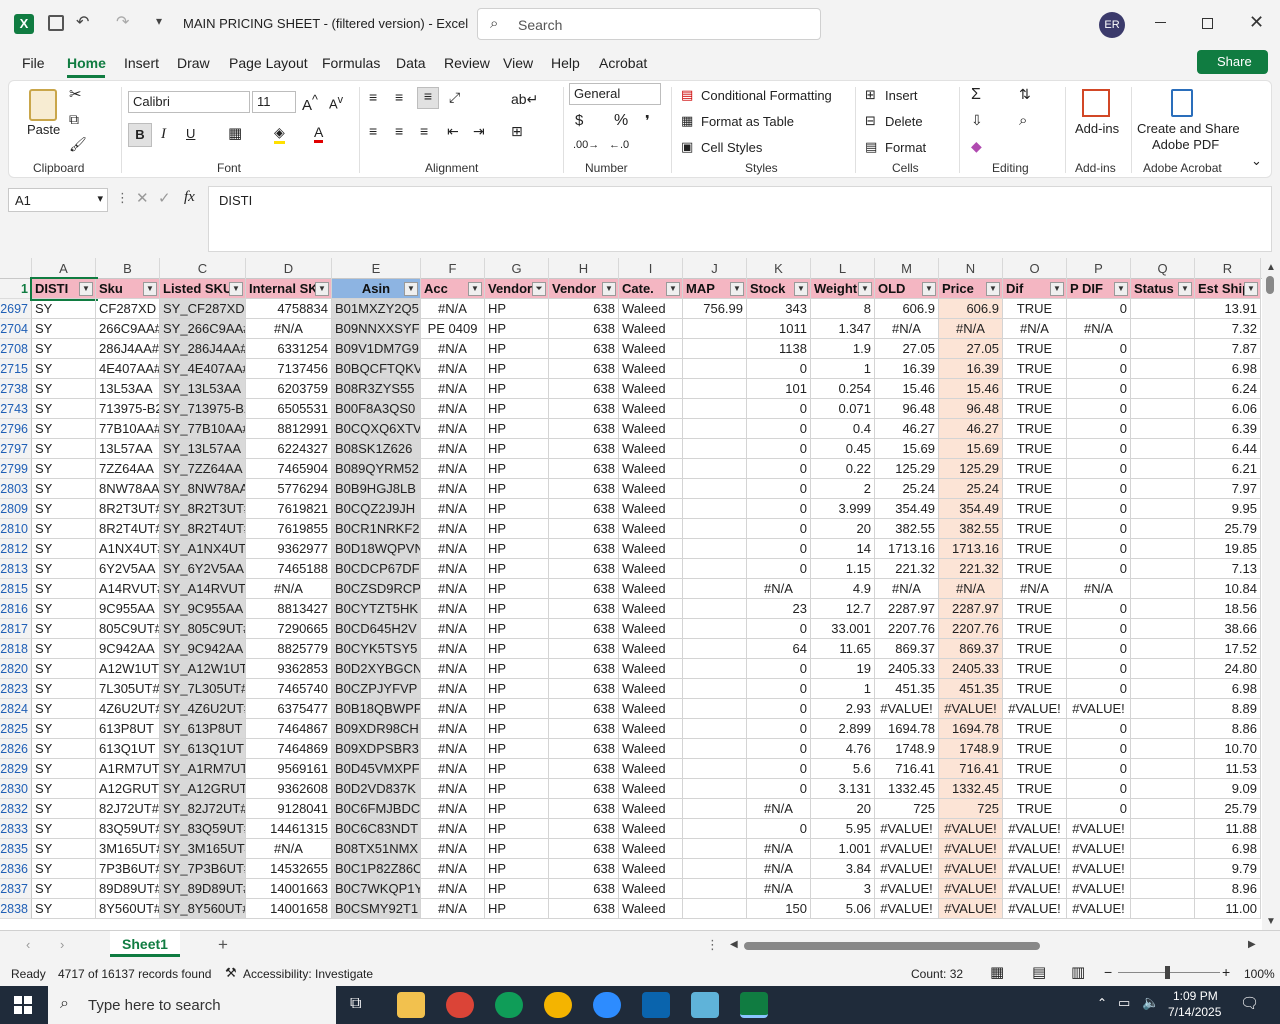 The width and height of the screenshot is (1280, 1024). Describe the element at coordinates (223, 945) in the screenshot. I see `add-sheet-icon: +` at that location.